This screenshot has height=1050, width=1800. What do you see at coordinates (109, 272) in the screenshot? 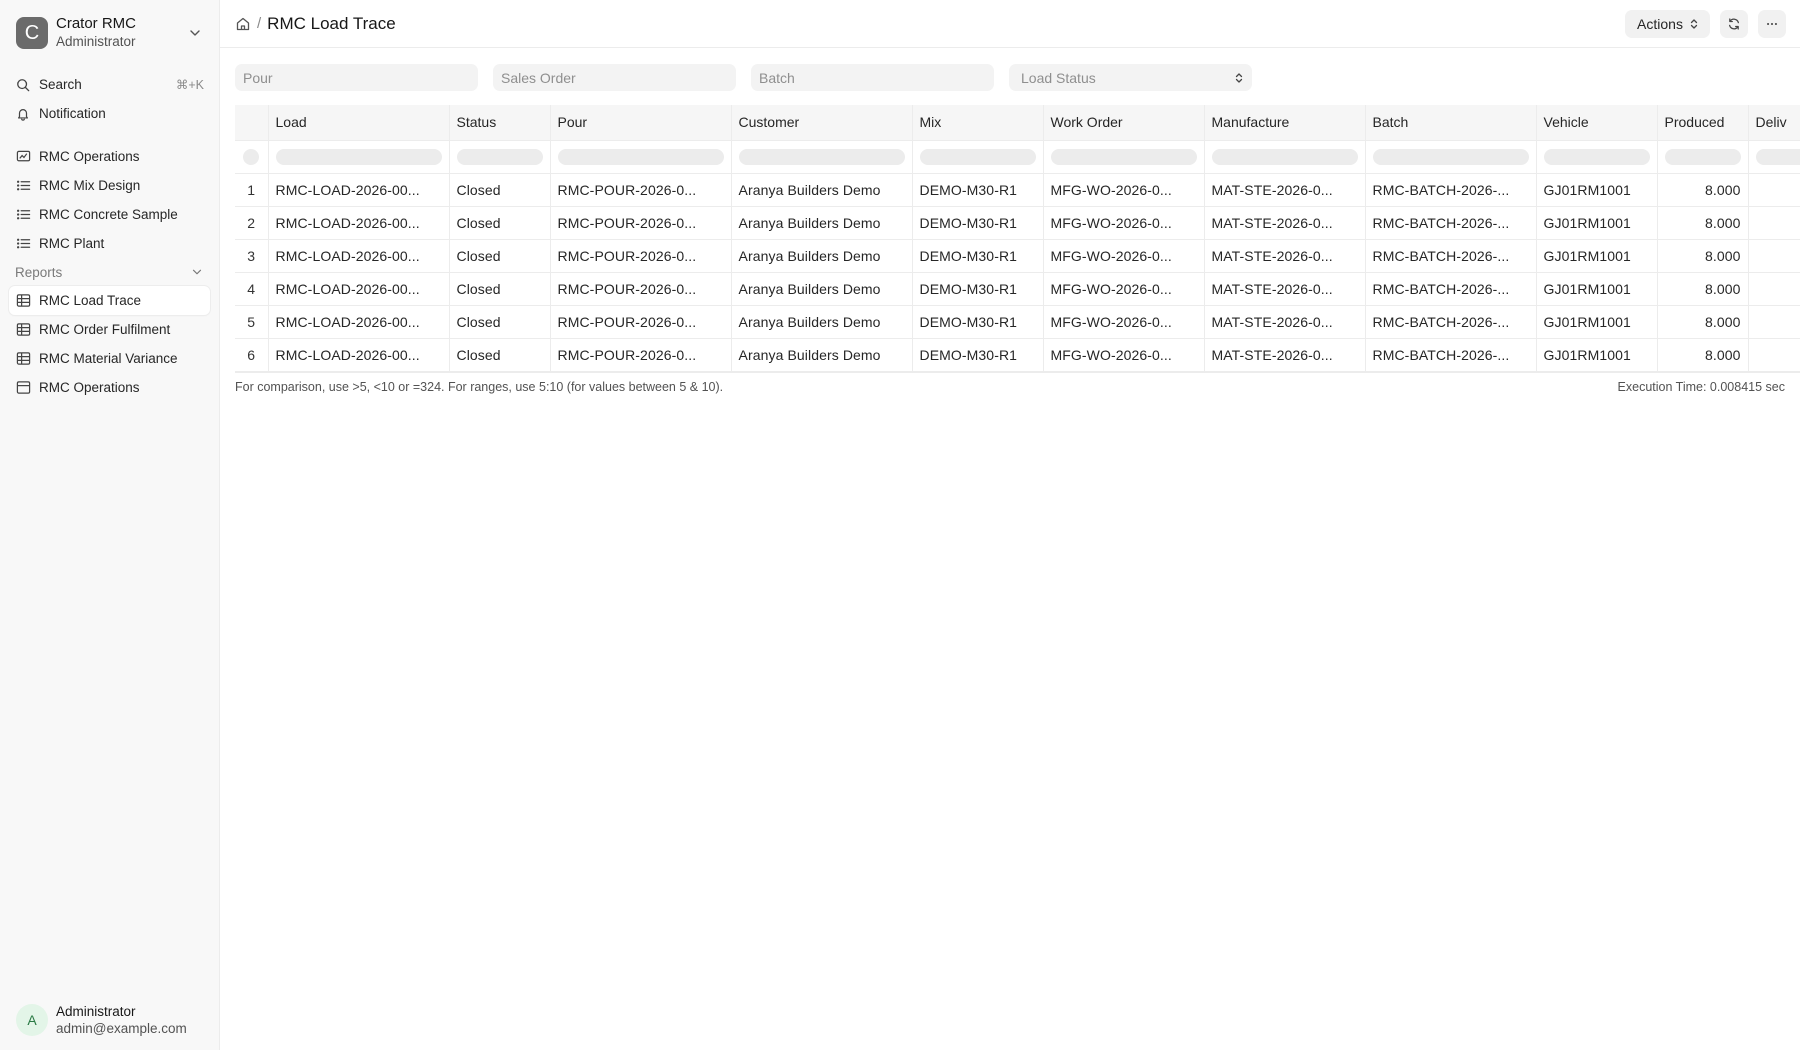
I see `reports-section-toggle: Reports` at bounding box center [109, 272].